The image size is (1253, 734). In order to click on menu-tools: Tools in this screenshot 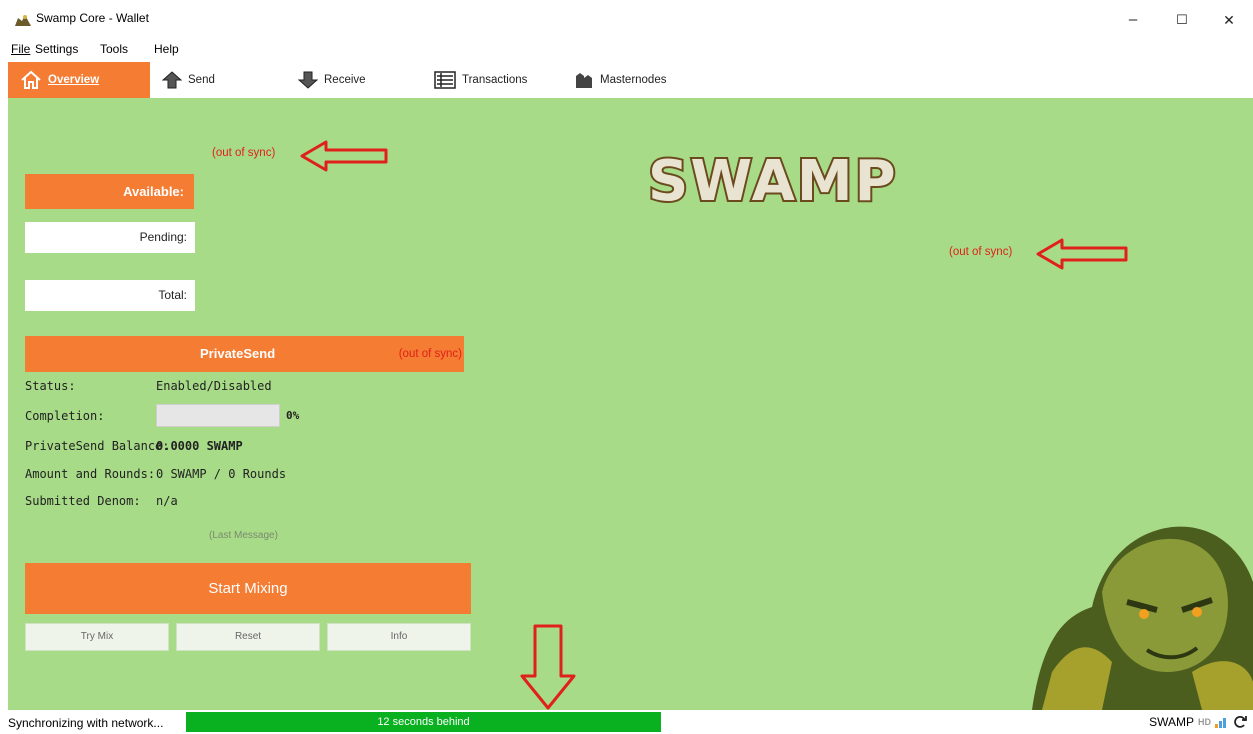, I will do `click(114, 49)`.